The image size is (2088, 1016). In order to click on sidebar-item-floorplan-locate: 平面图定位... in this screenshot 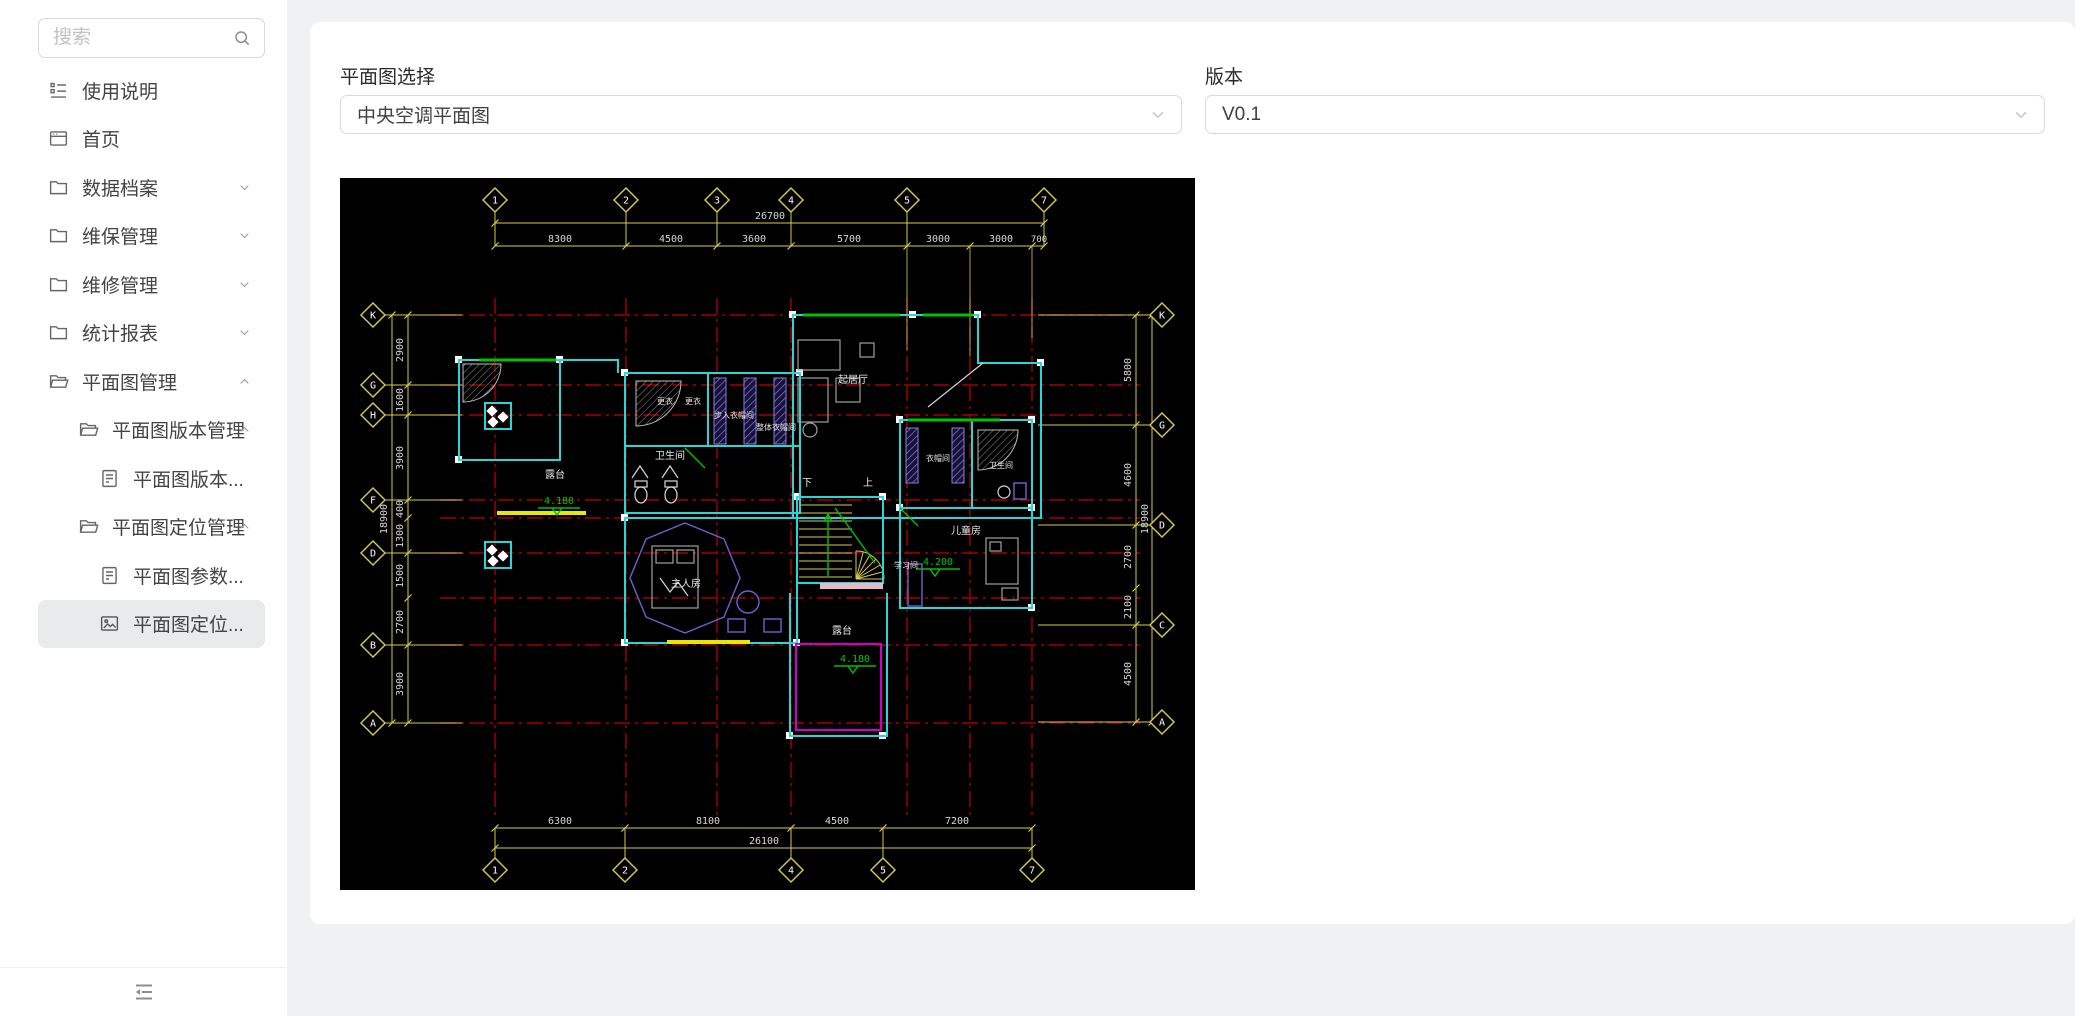, I will do `click(151, 623)`.